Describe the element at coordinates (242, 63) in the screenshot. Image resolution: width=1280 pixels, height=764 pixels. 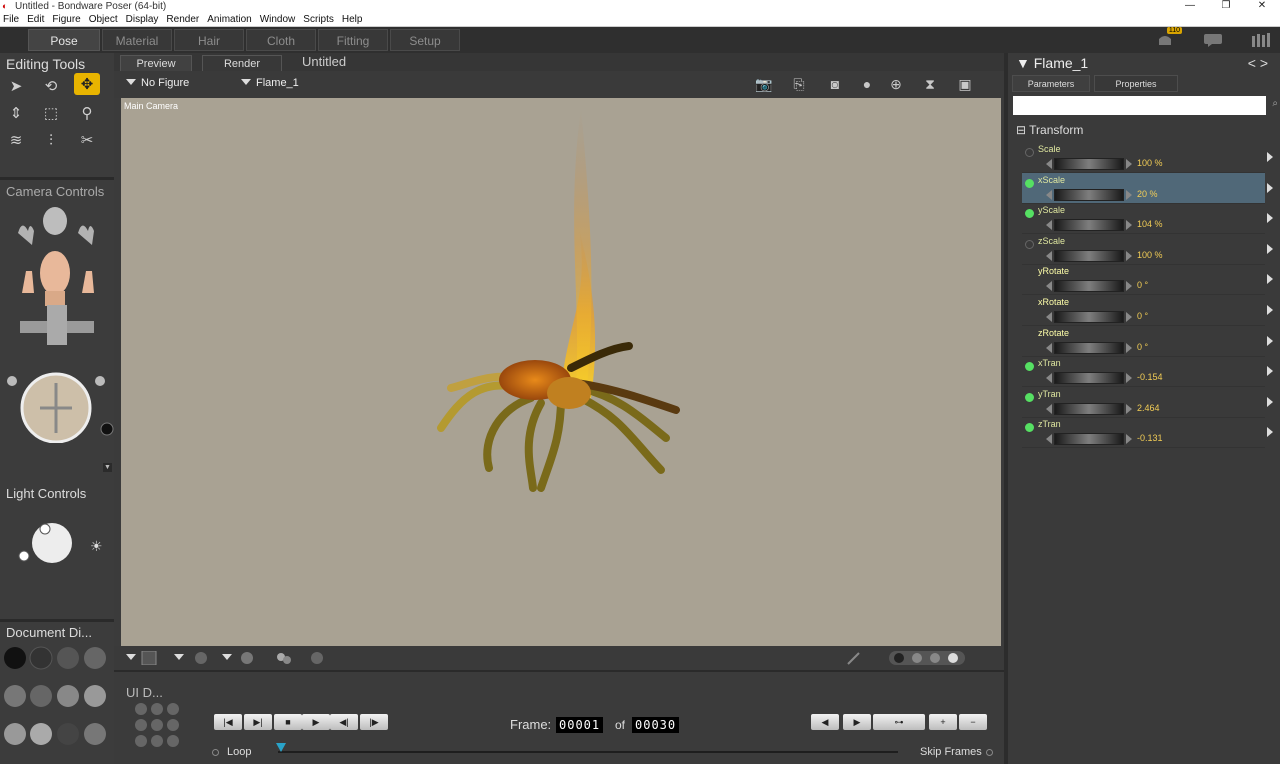
I see `tab-render: Render` at that location.